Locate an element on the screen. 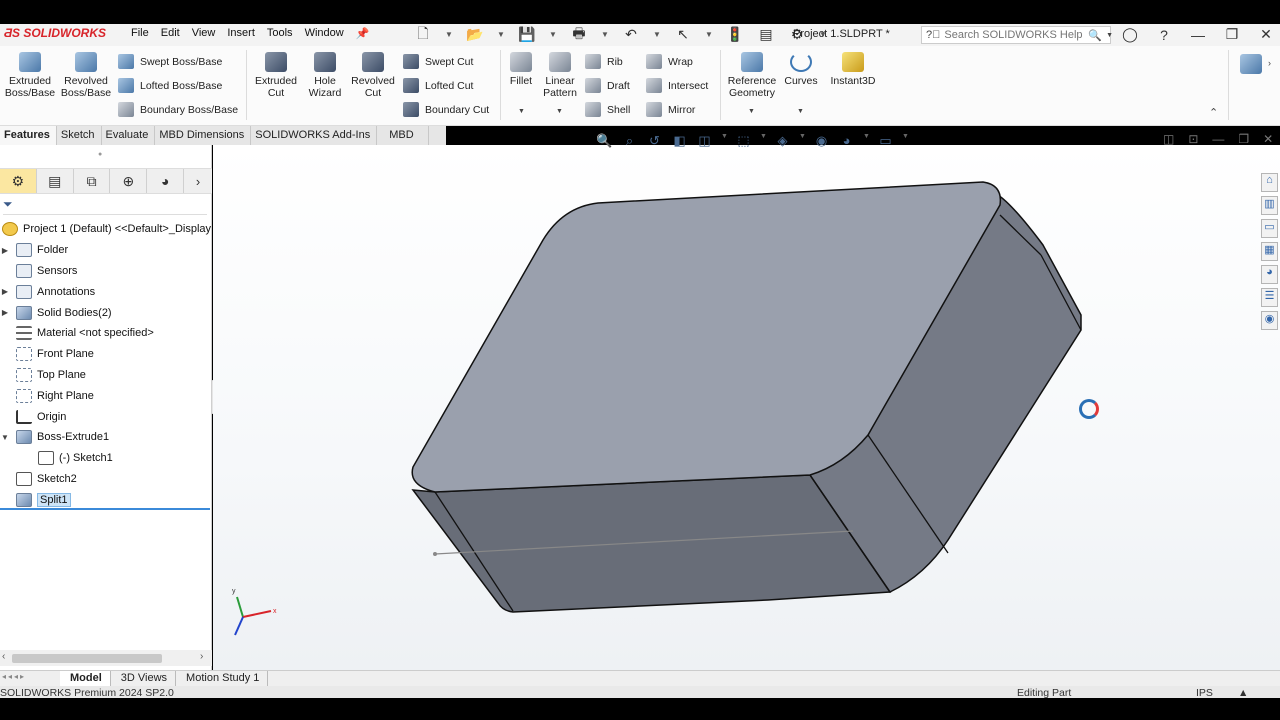 The width and height of the screenshot is (1280, 720). tree-horizontal-scrollbar: ‹ › is located at coordinates (106, 658).